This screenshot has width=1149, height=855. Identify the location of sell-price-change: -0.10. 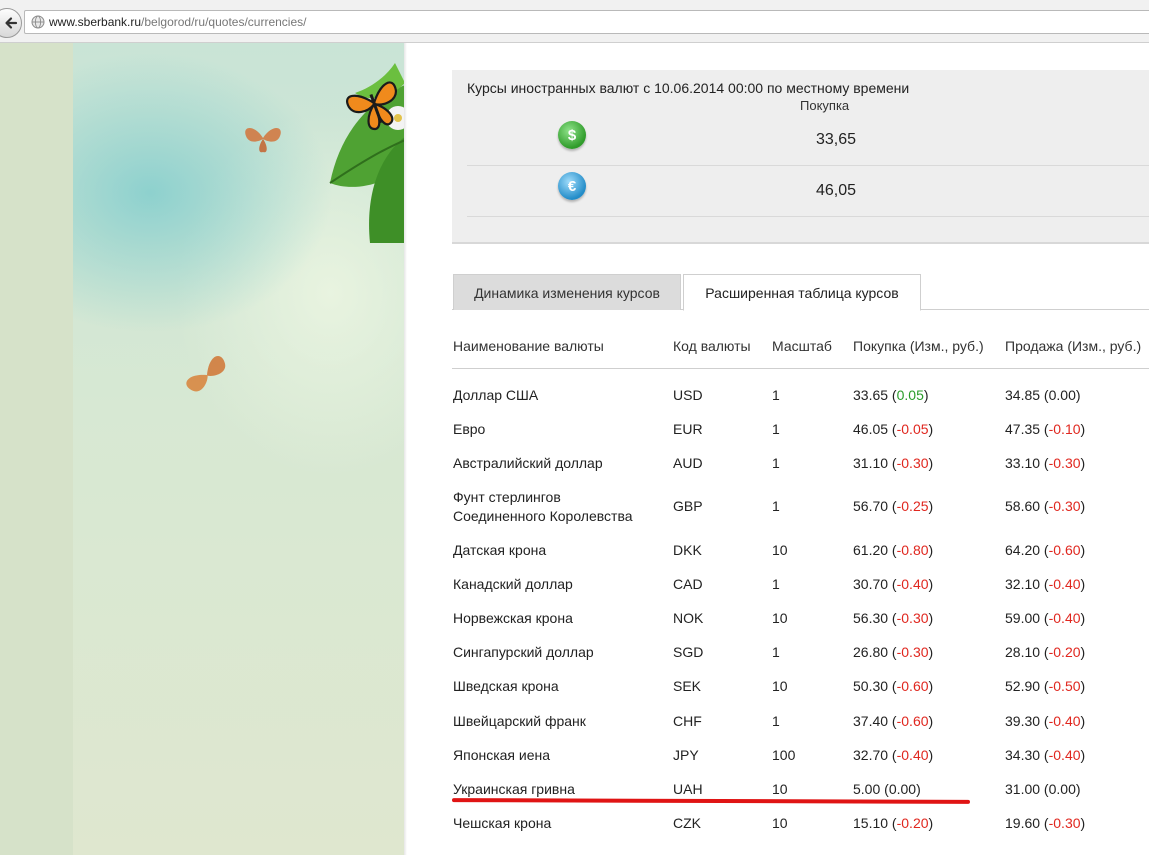
(1064, 429).